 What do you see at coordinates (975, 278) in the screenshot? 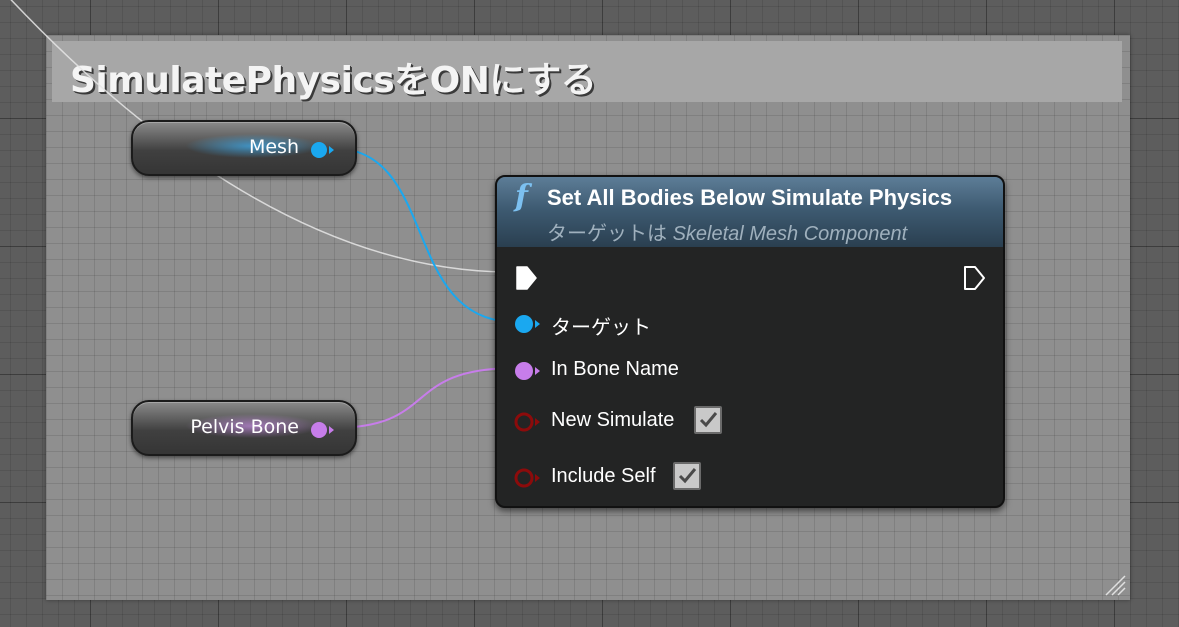
I see `exec-output-pin-icon` at bounding box center [975, 278].